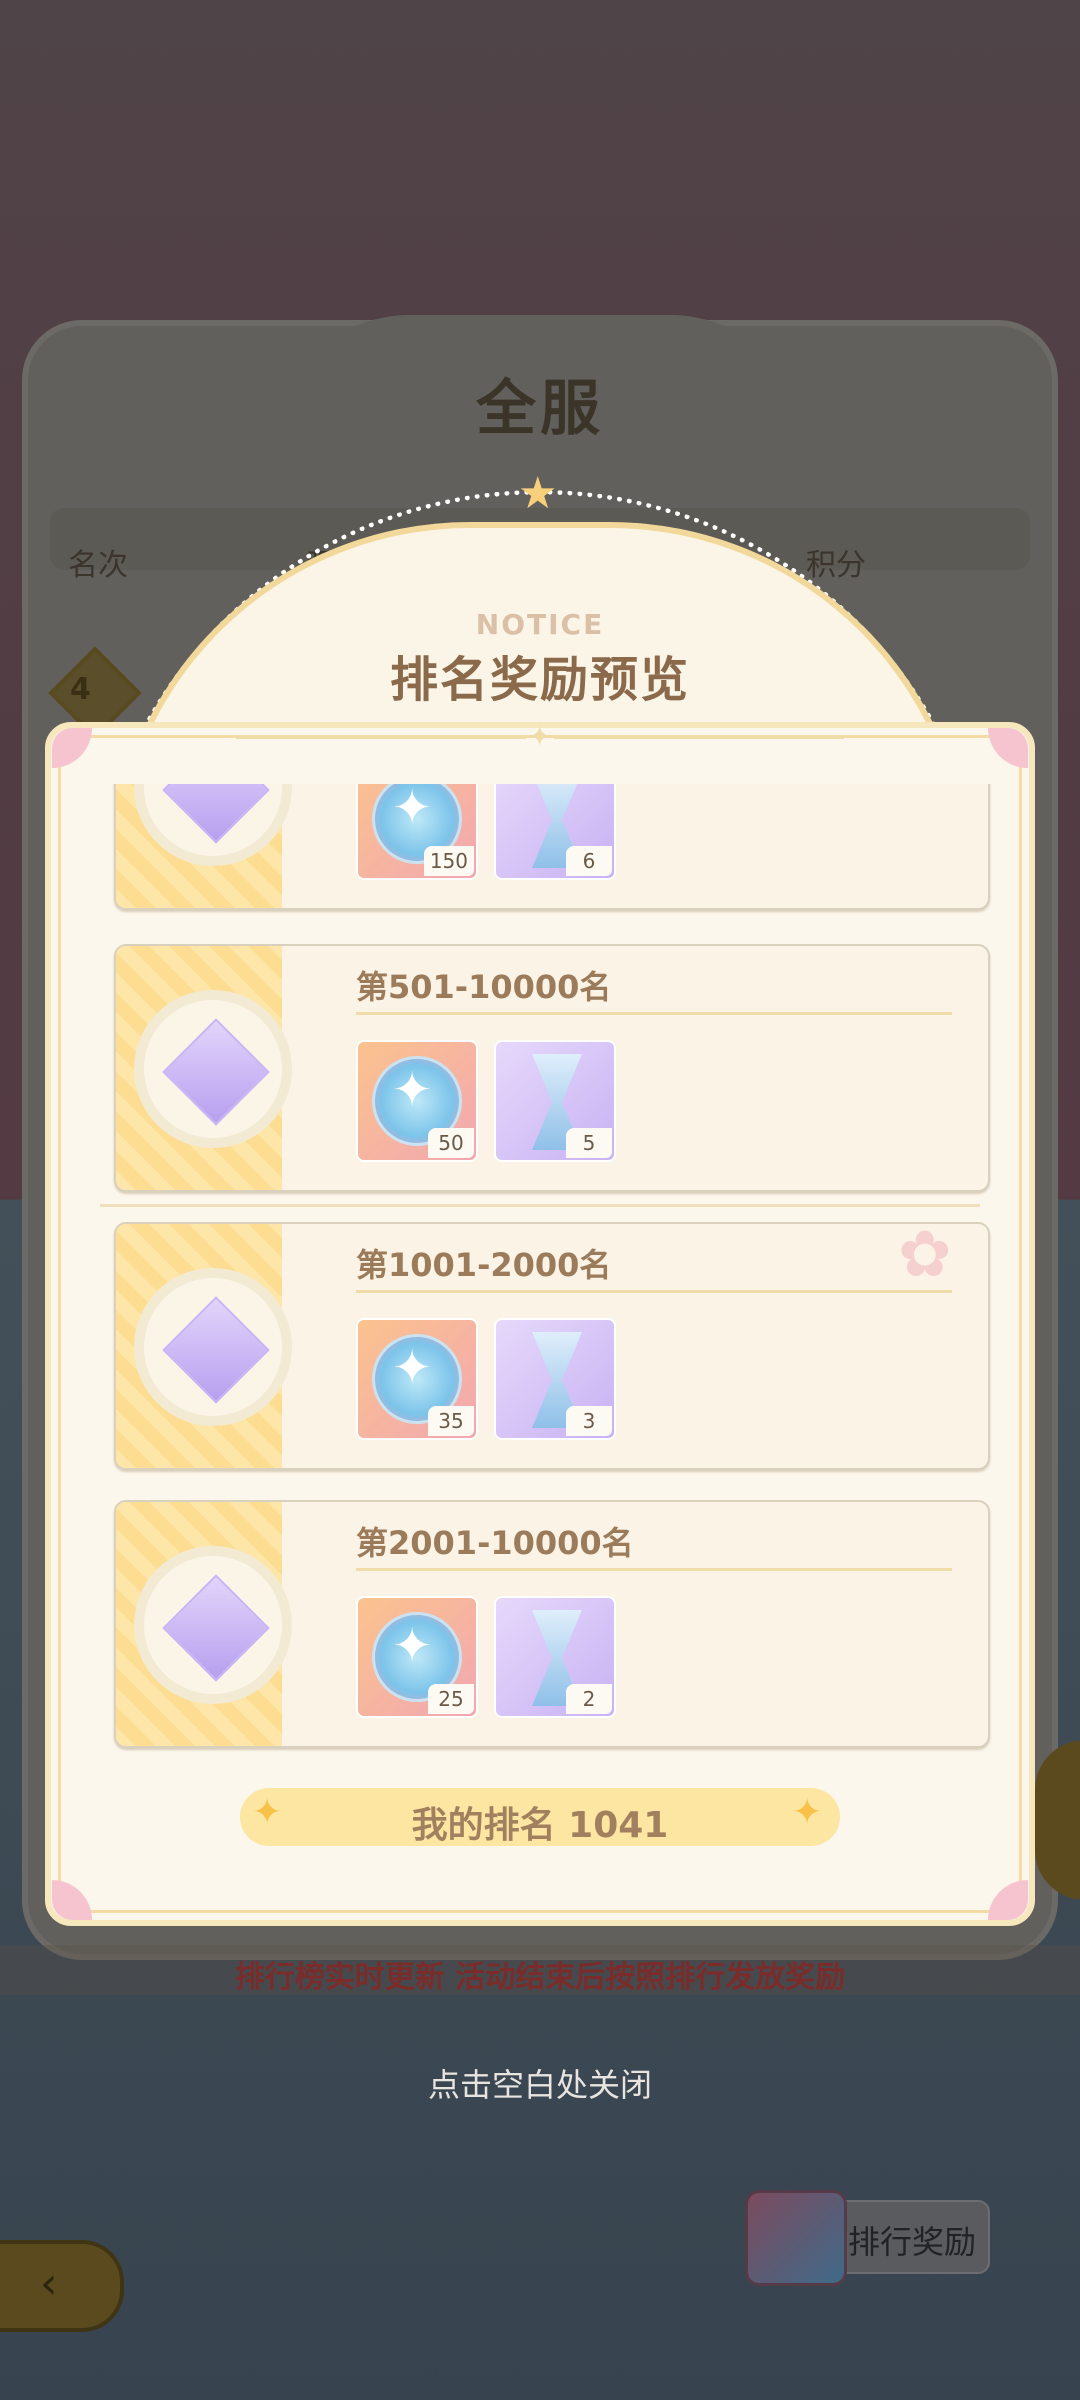 The width and height of the screenshot is (1080, 2400). What do you see at coordinates (451, 1143) in the screenshot?
I see `item-count: 50` at bounding box center [451, 1143].